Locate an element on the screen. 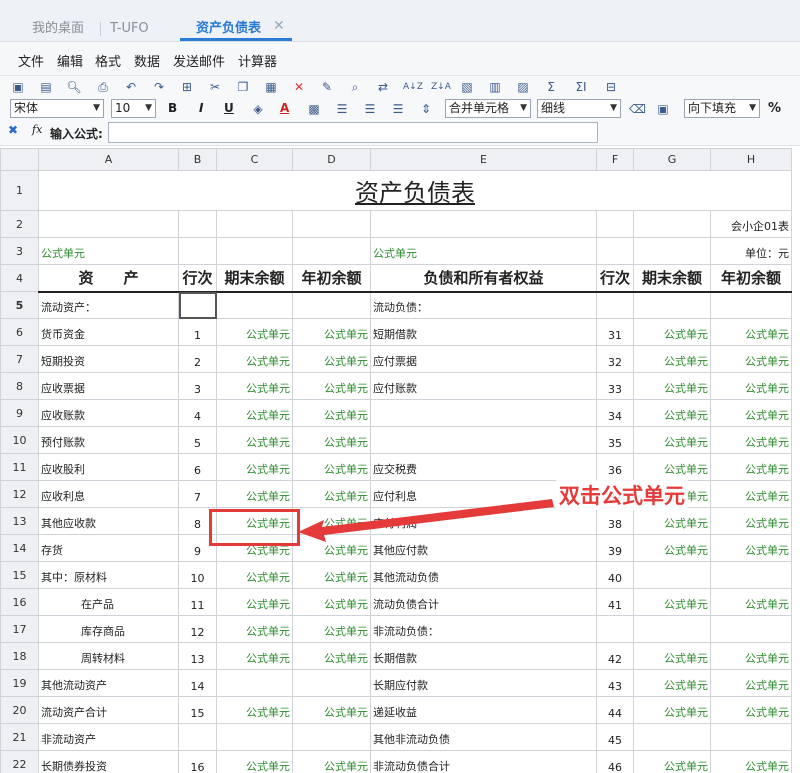 This screenshot has height=773, width=800. item-cell: 长期债券投资 is located at coordinates (108, 761).